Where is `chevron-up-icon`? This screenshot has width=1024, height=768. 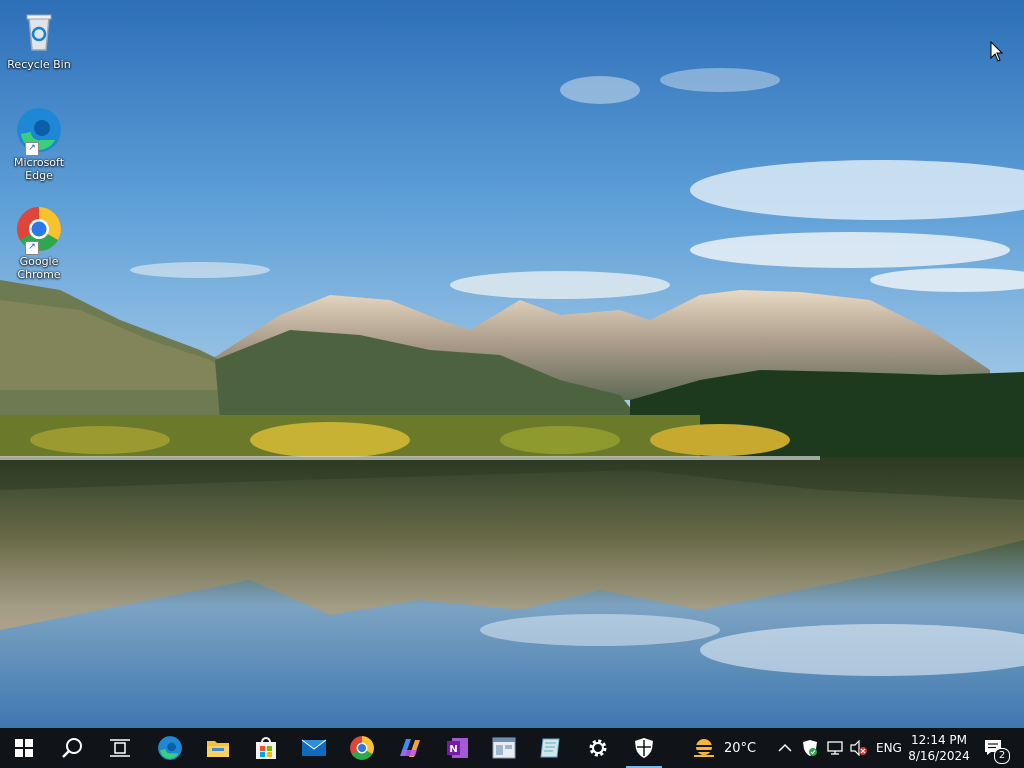
chevron-up-icon is located at coordinates (785, 747).